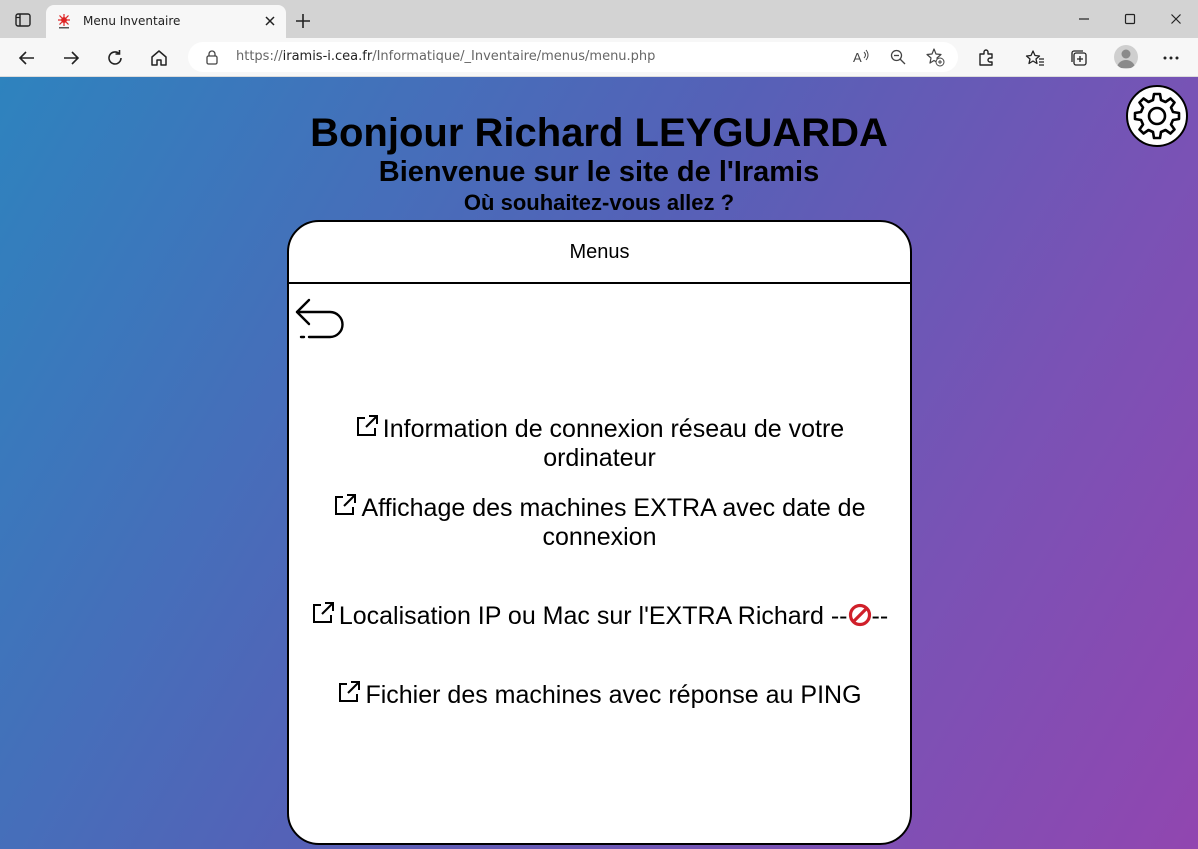  What do you see at coordinates (599, 172) in the screenshot?
I see `welcome-heading: Bienvenue sur le site de l'Iramis` at bounding box center [599, 172].